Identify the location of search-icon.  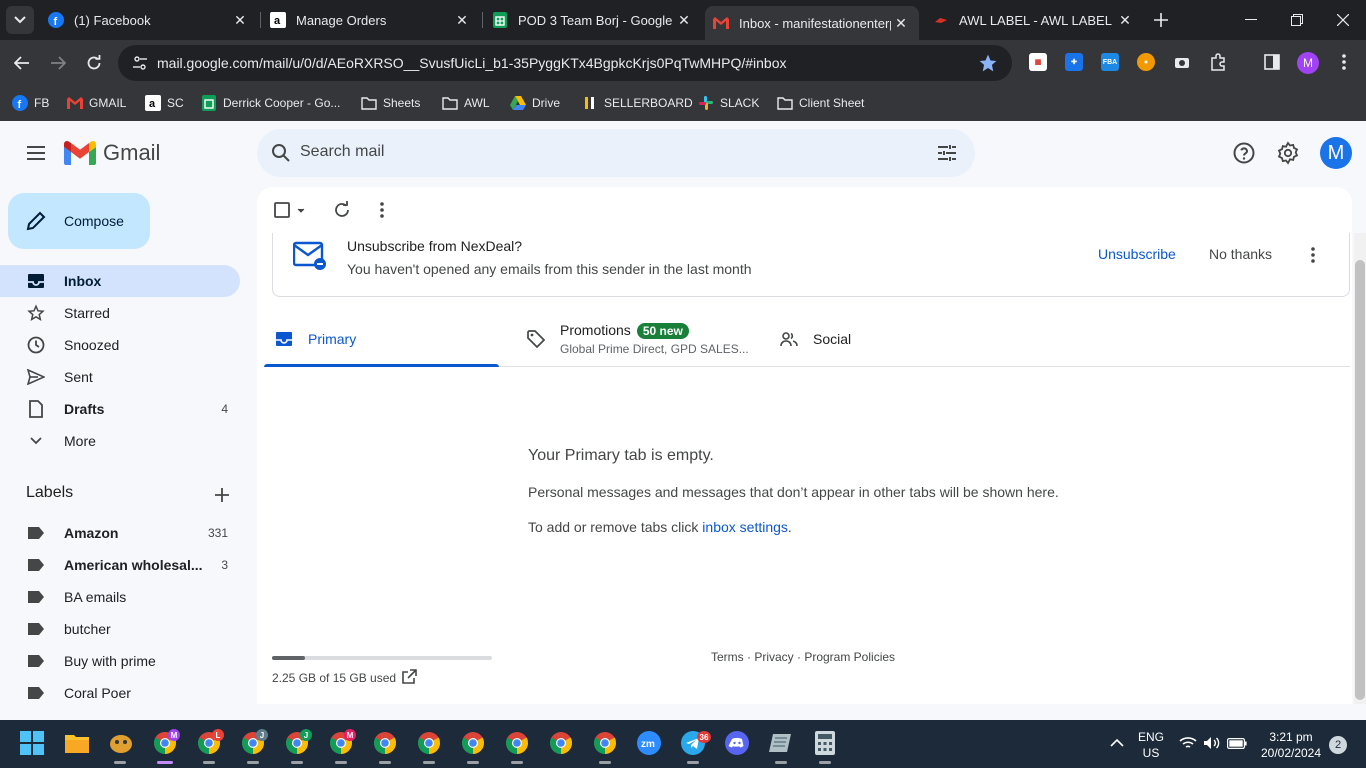
(281, 153).